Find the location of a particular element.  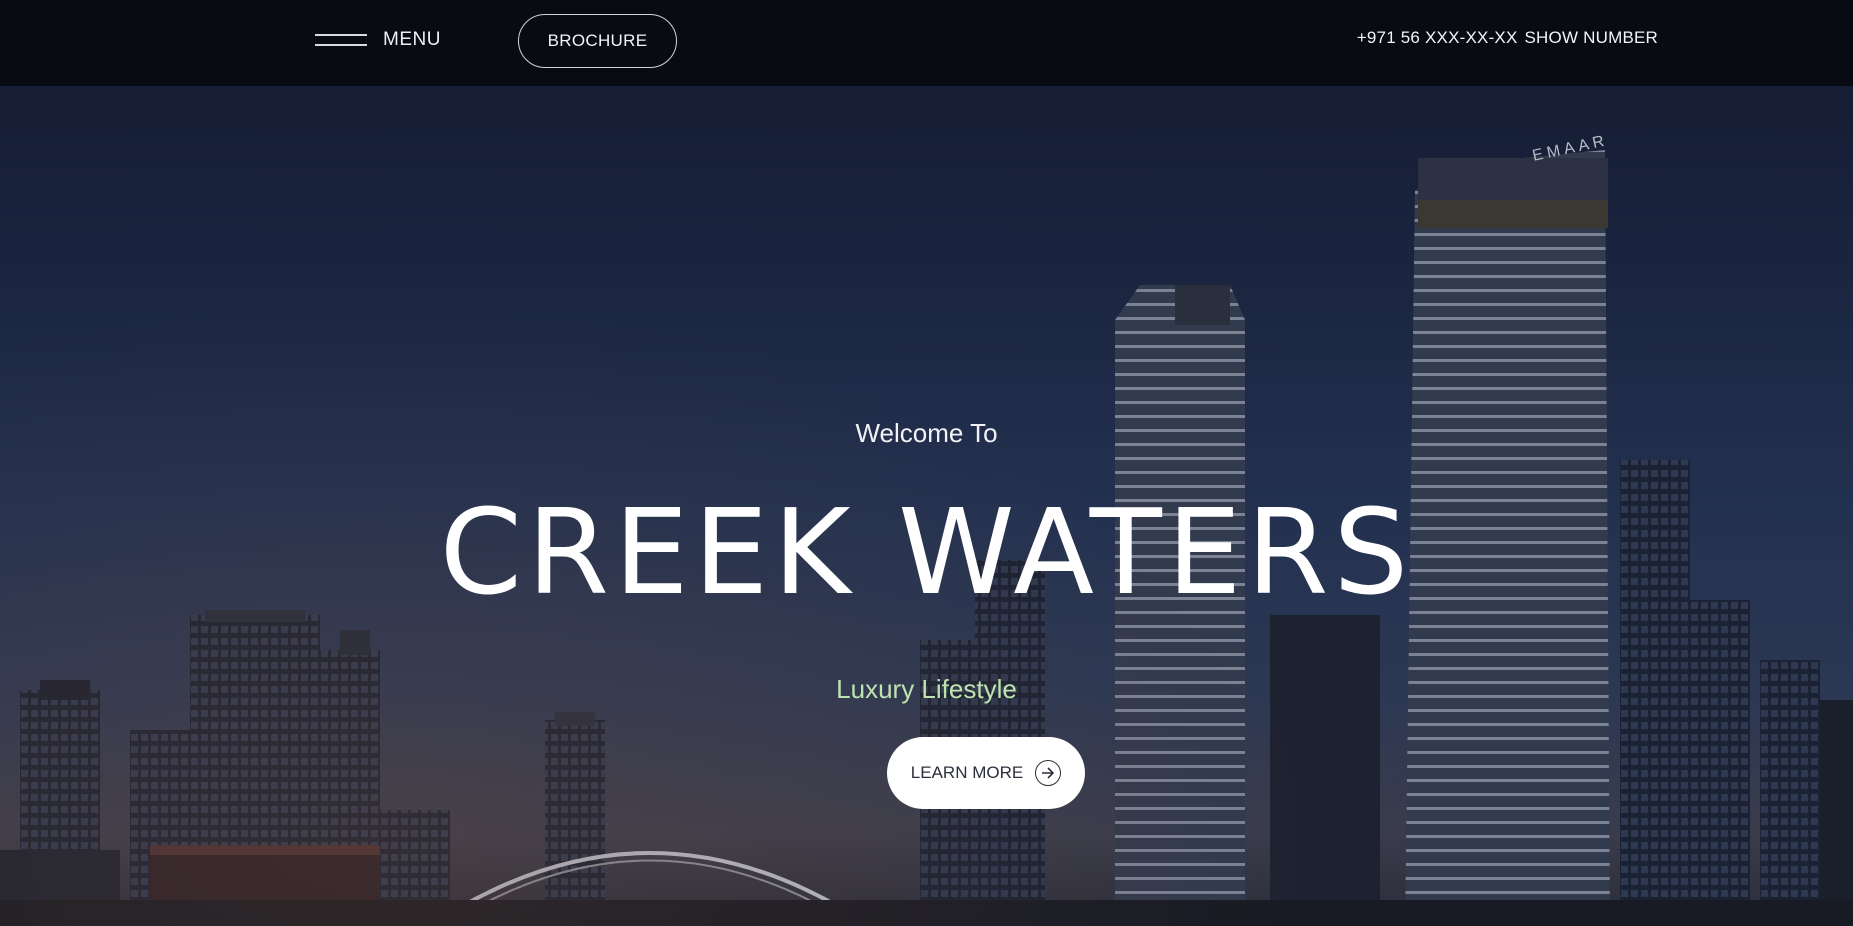

hamburger-icon is located at coordinates (341, 40).